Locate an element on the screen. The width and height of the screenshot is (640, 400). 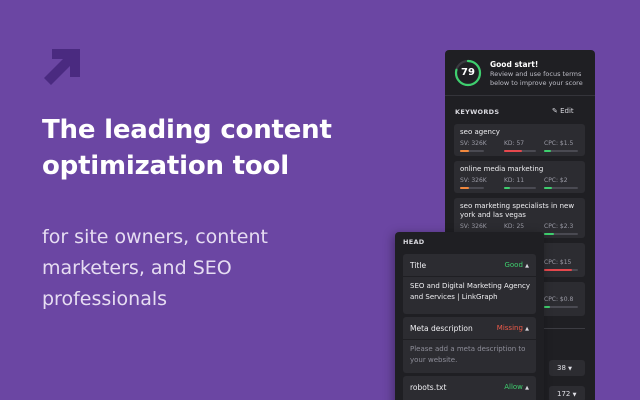
keyword-name: seo agency is located at coordinates (480, 132).